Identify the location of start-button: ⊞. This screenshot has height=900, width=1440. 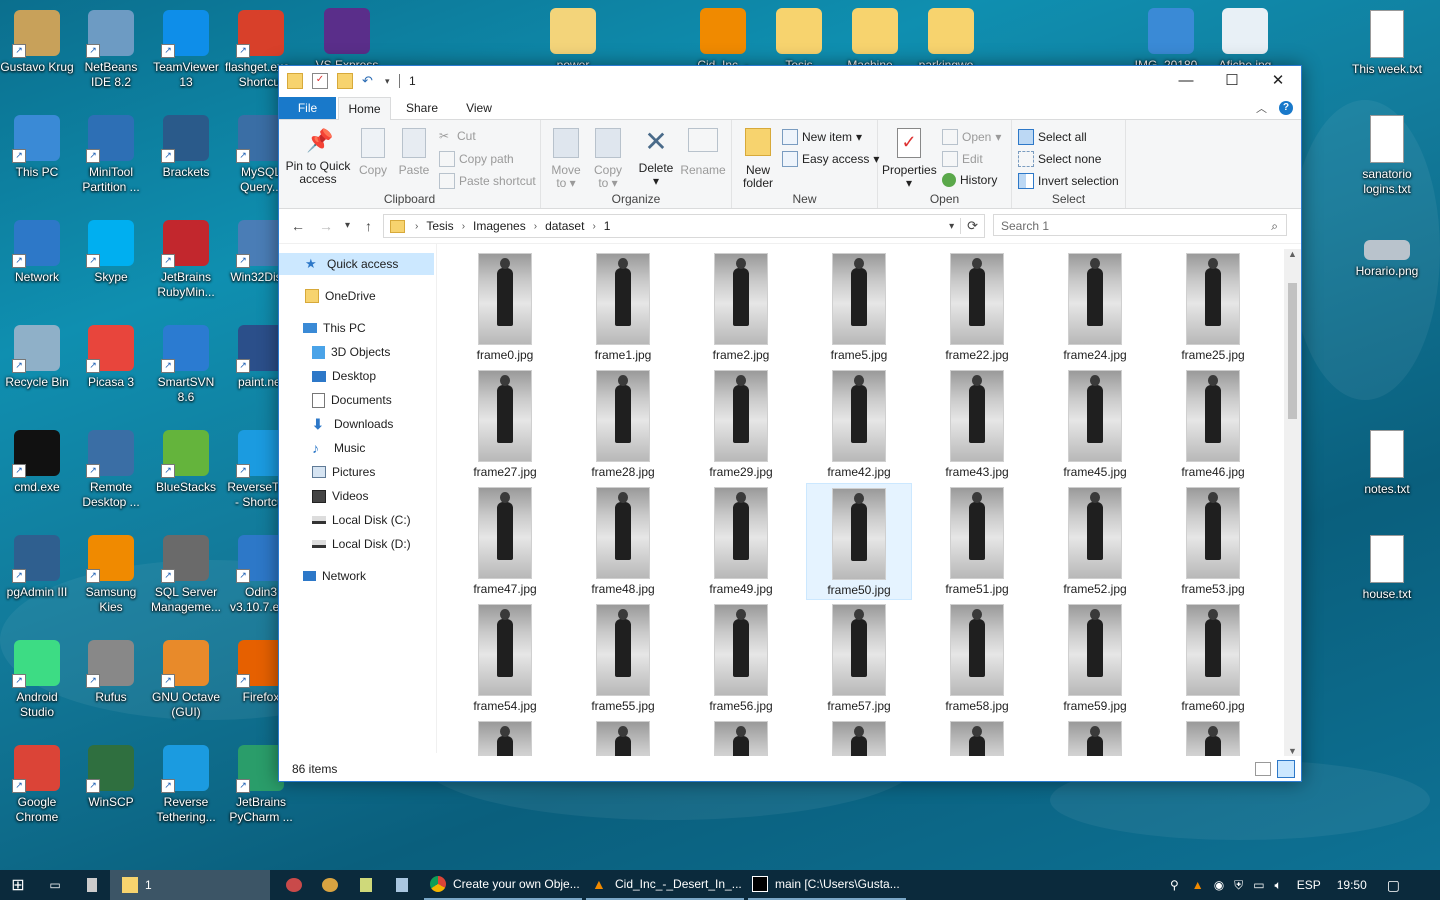
(18, 885).